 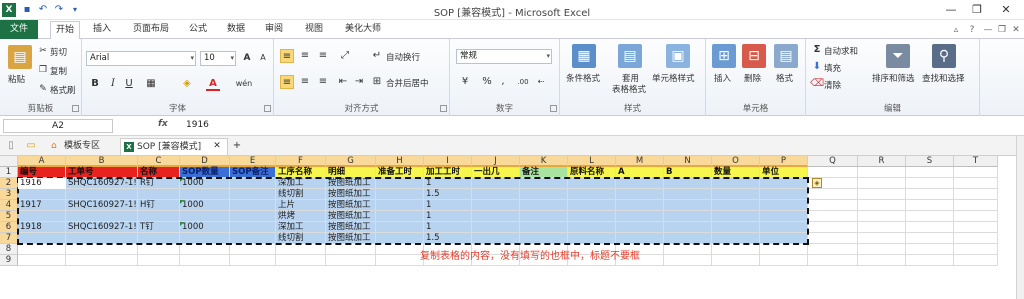 I want to click on row-header-3: 3, so click(x=9, y=194).